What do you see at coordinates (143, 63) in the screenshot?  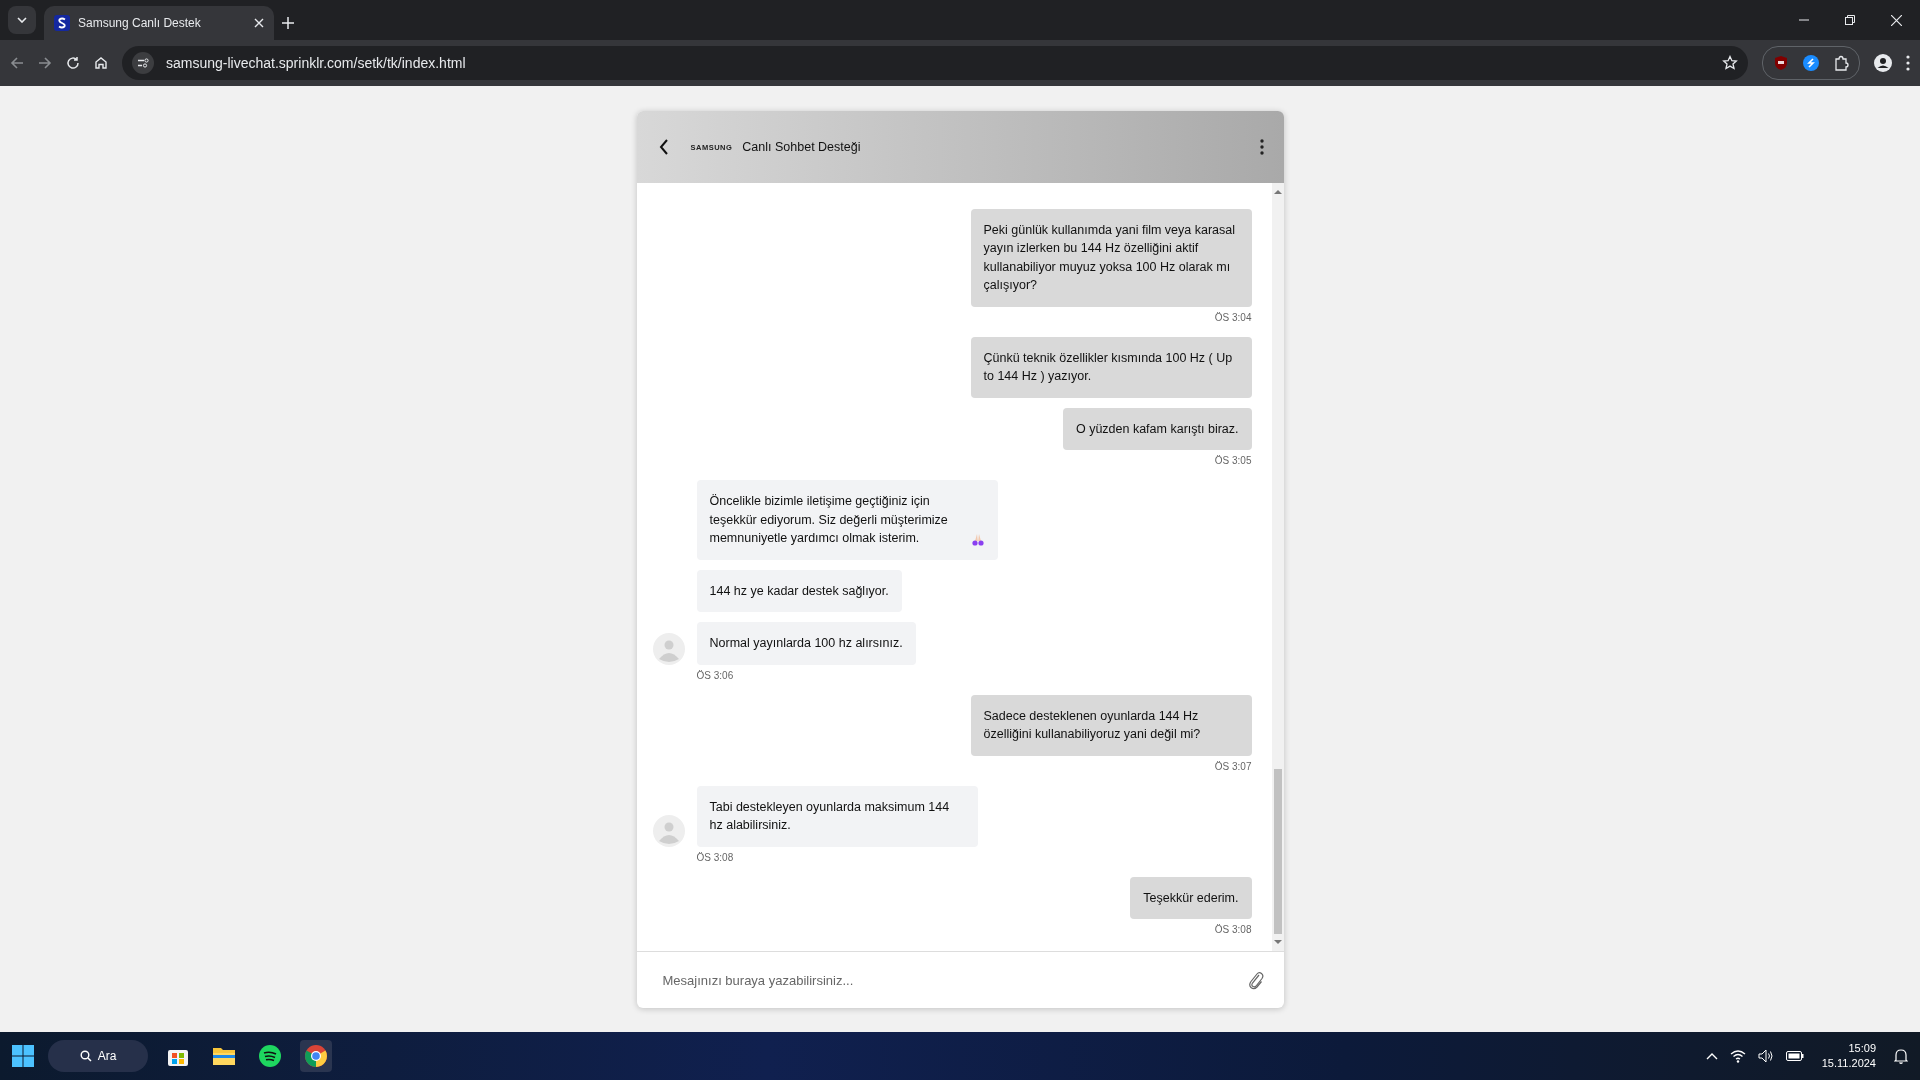 I see `site-settings-icon` at bounding box center [143, 63].